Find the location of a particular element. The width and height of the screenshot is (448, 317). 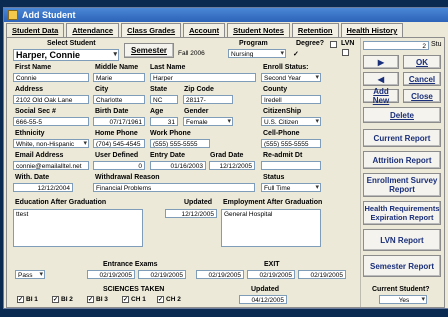

lvn-checkbox is located at coordinates (345, 52).